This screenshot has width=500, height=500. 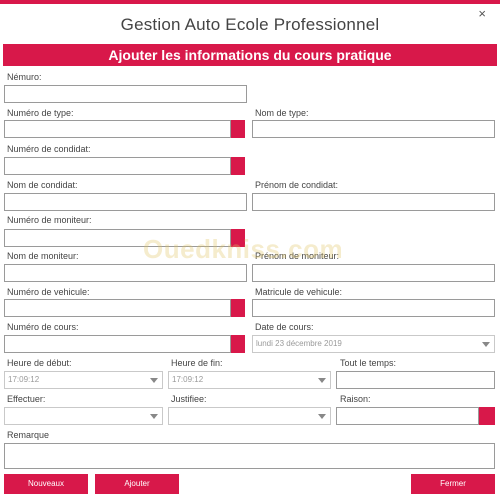 What do you see at coordinates (117, 166) in the screenshot?
I see `numero-condidat-field` at bounding box center [117, 166].